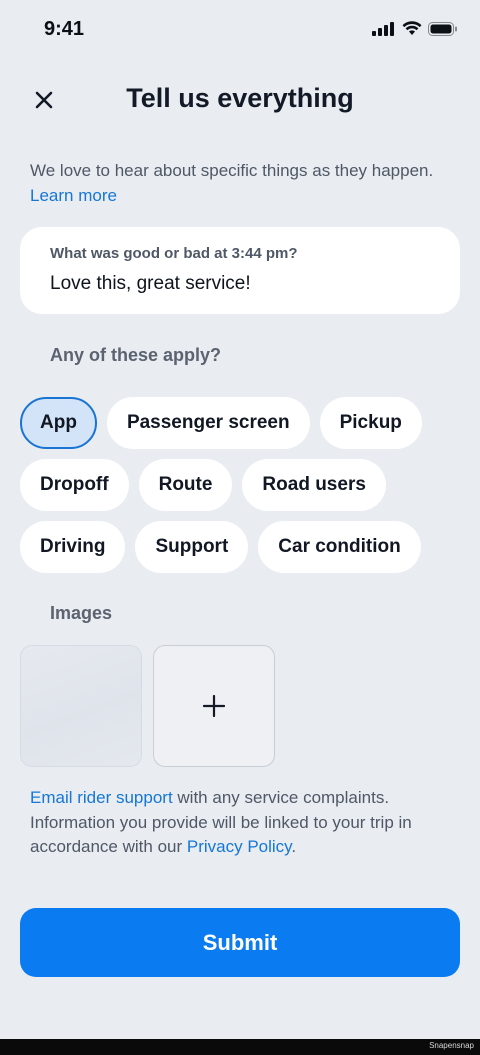 This screenshot has width=480, height=1055. I want to click on bottom-bar: Snapensnap, so click(240, 1047).